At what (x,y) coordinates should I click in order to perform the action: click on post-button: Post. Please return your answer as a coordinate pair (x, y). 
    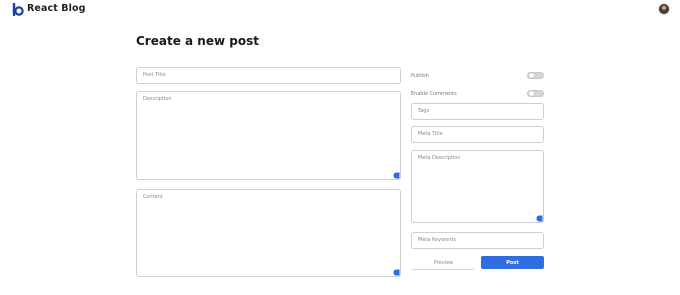
    Looking at the image, I should click on (512, 262).